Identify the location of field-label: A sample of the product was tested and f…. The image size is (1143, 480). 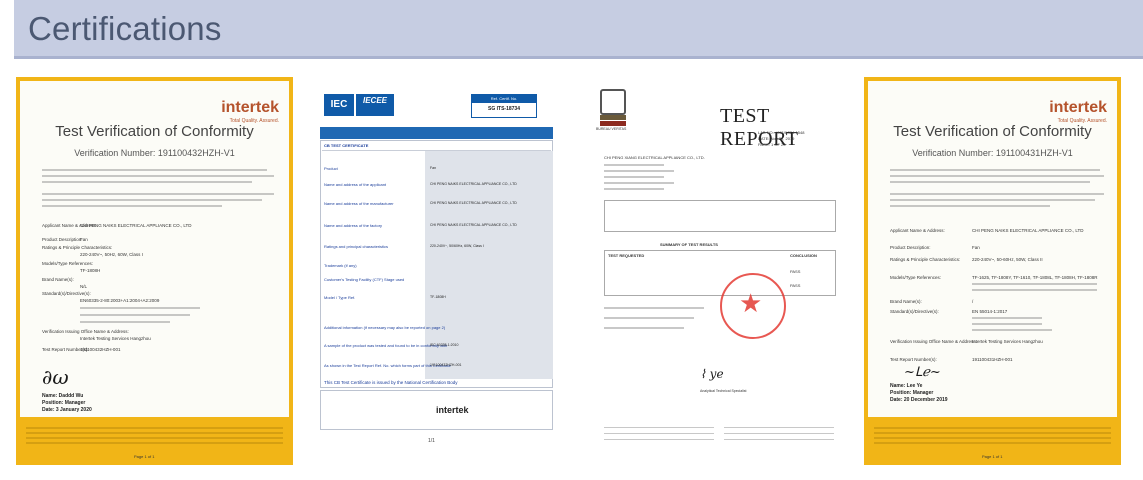
(386, 345).